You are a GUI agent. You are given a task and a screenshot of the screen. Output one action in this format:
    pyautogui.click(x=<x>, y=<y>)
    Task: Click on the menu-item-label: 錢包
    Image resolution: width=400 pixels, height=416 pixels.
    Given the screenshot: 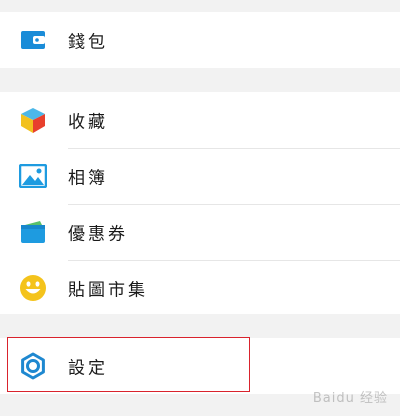 What is the action you would take?
    pyautogui.click(x=88, y=42)
    